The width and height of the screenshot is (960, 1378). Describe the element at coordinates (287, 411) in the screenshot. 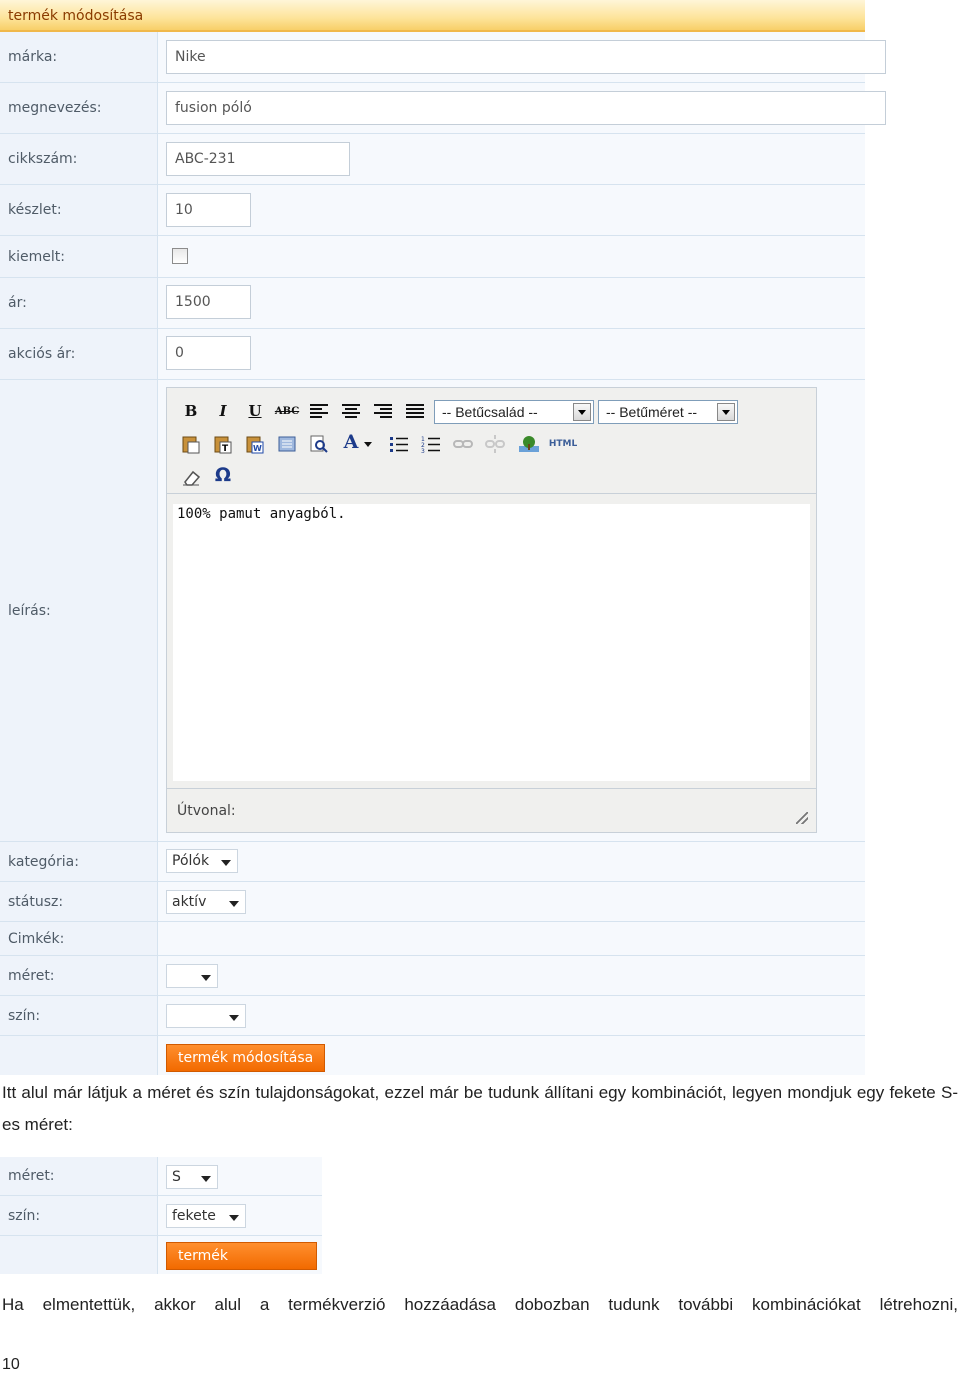

I see `strikethrough-button: ABC` at that location.